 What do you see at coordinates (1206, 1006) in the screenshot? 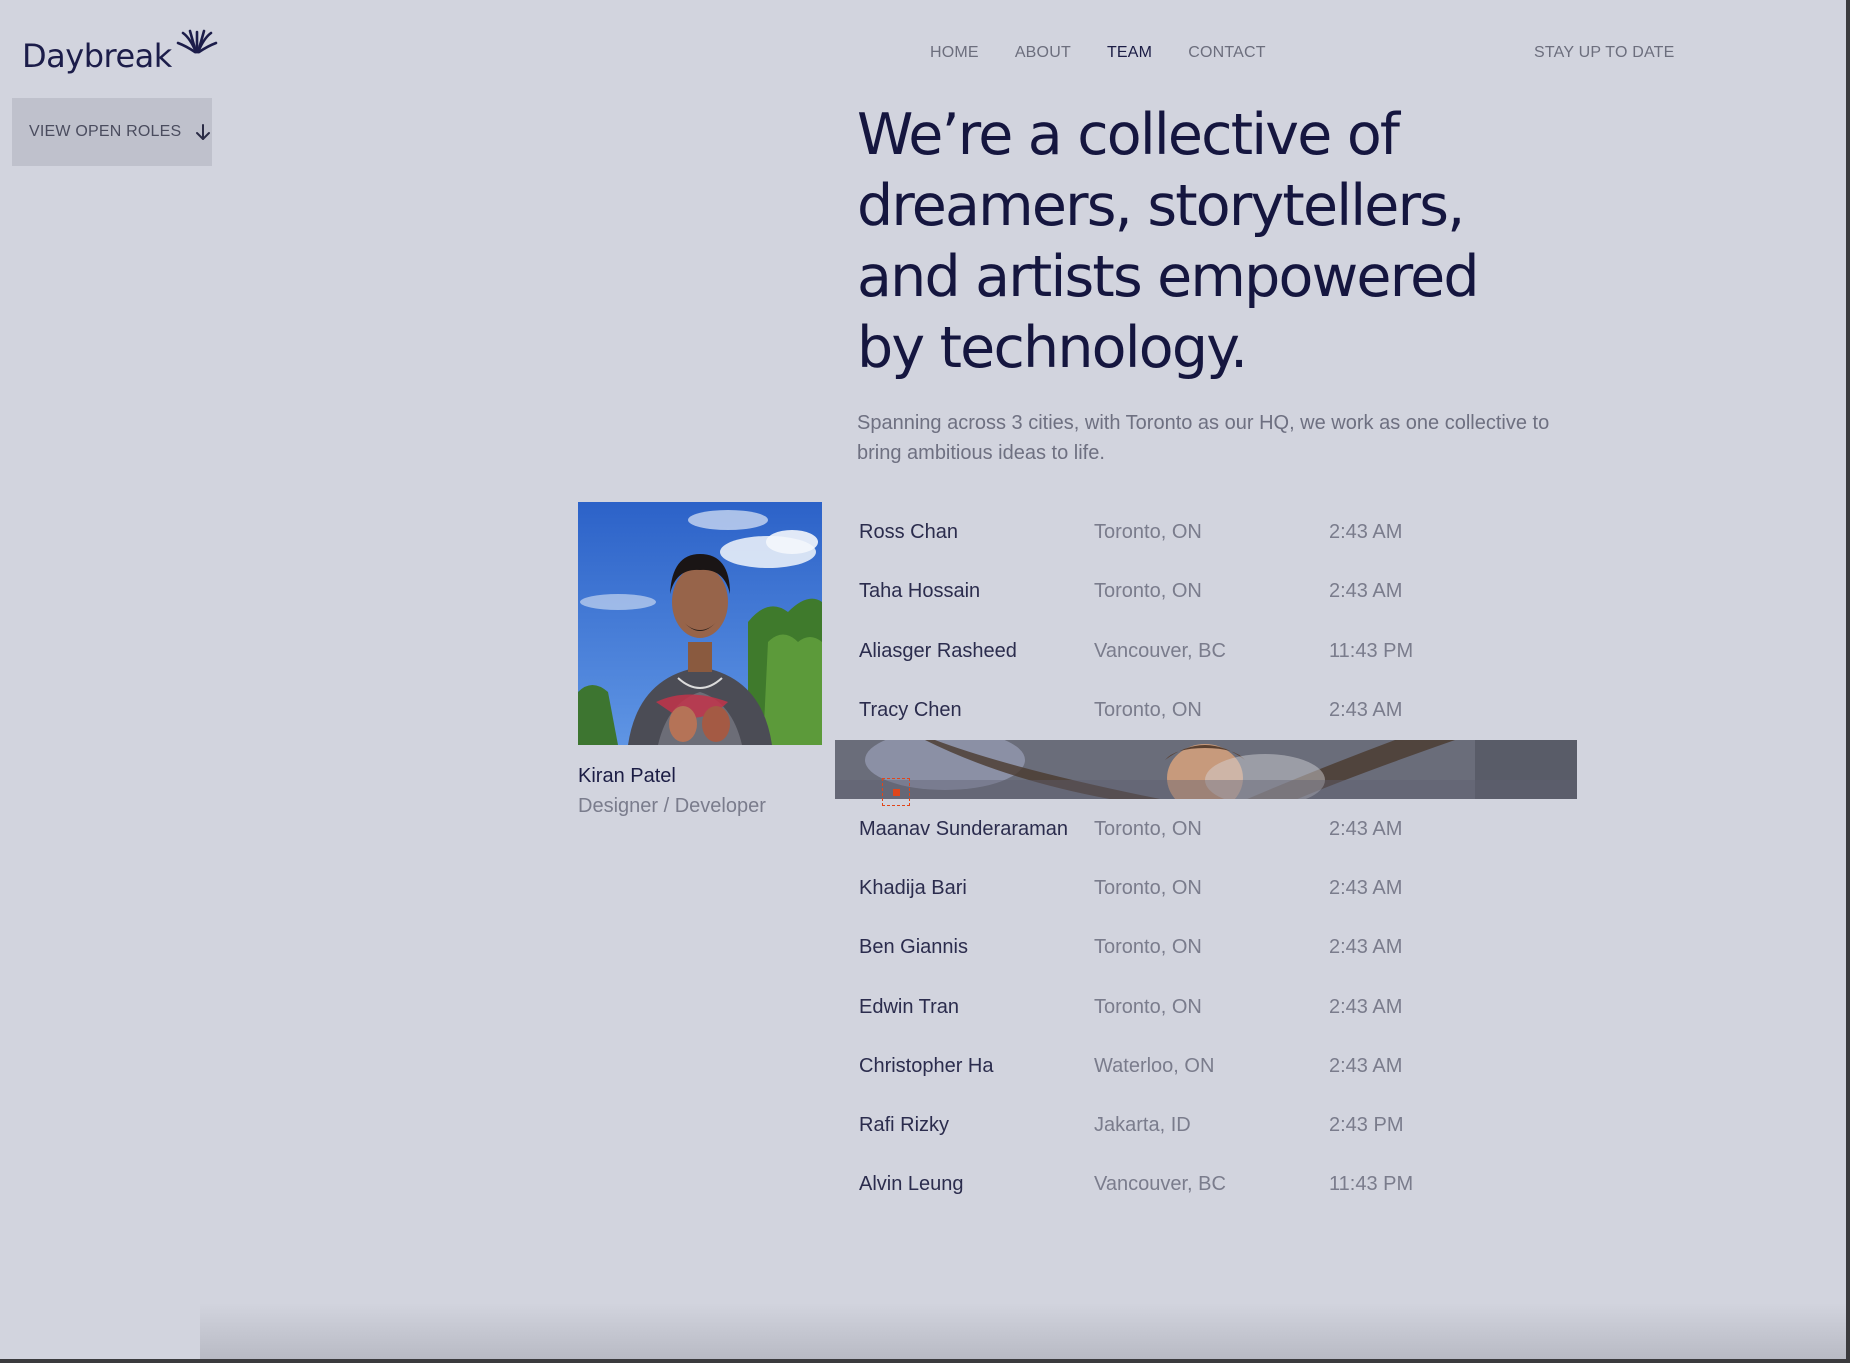
I see `team-row: Edwin Tran Toronto, ON 2:43 AM` at bounding box center [1206, 1006].